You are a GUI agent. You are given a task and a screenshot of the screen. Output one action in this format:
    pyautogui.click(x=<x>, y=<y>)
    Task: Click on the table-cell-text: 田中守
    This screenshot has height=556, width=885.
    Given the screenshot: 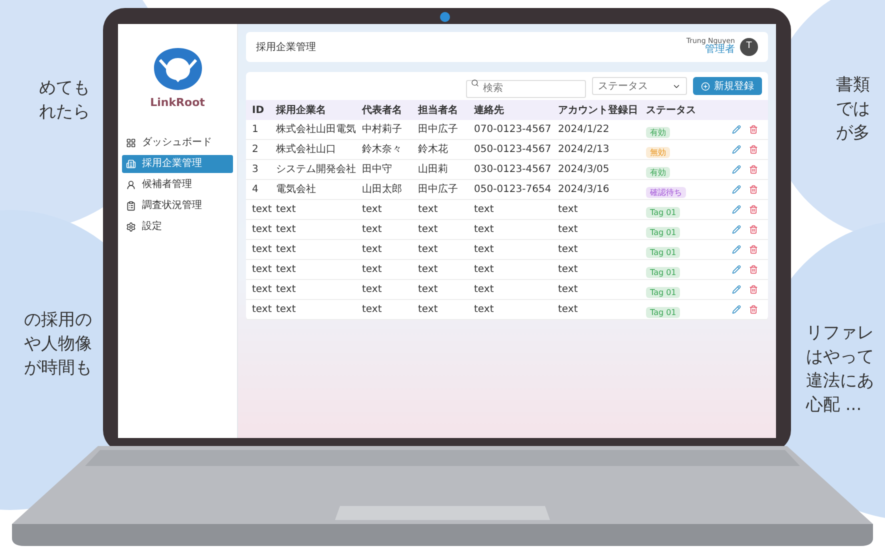 What is the action you would take?
    pyautogui.click(x=377, y=169)
    